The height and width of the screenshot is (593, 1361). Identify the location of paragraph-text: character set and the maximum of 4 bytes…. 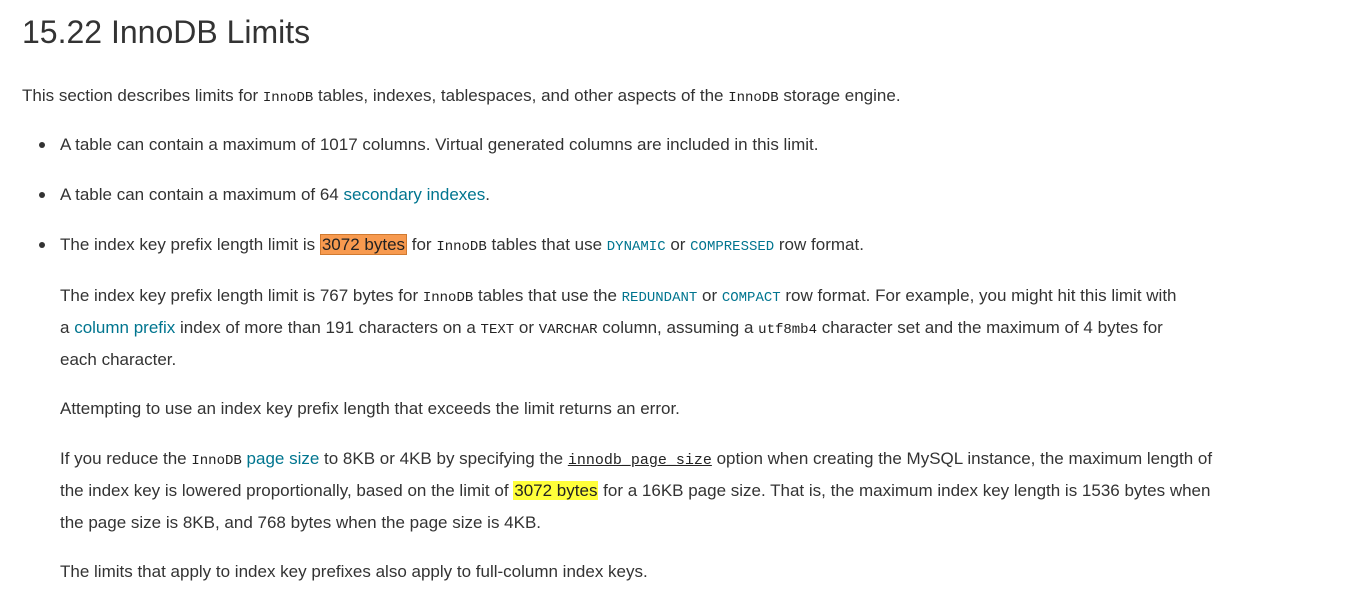
(989, 327).